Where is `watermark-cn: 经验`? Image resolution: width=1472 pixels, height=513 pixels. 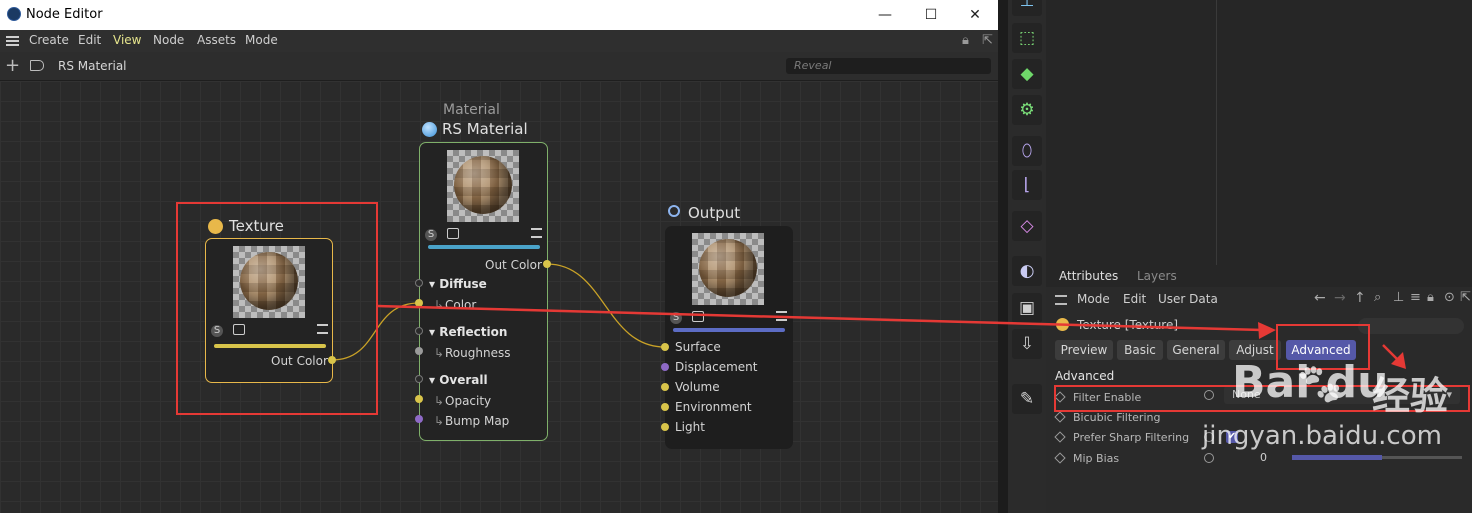
watermark-cn: 经验 is located at coordinates (1410, 396).